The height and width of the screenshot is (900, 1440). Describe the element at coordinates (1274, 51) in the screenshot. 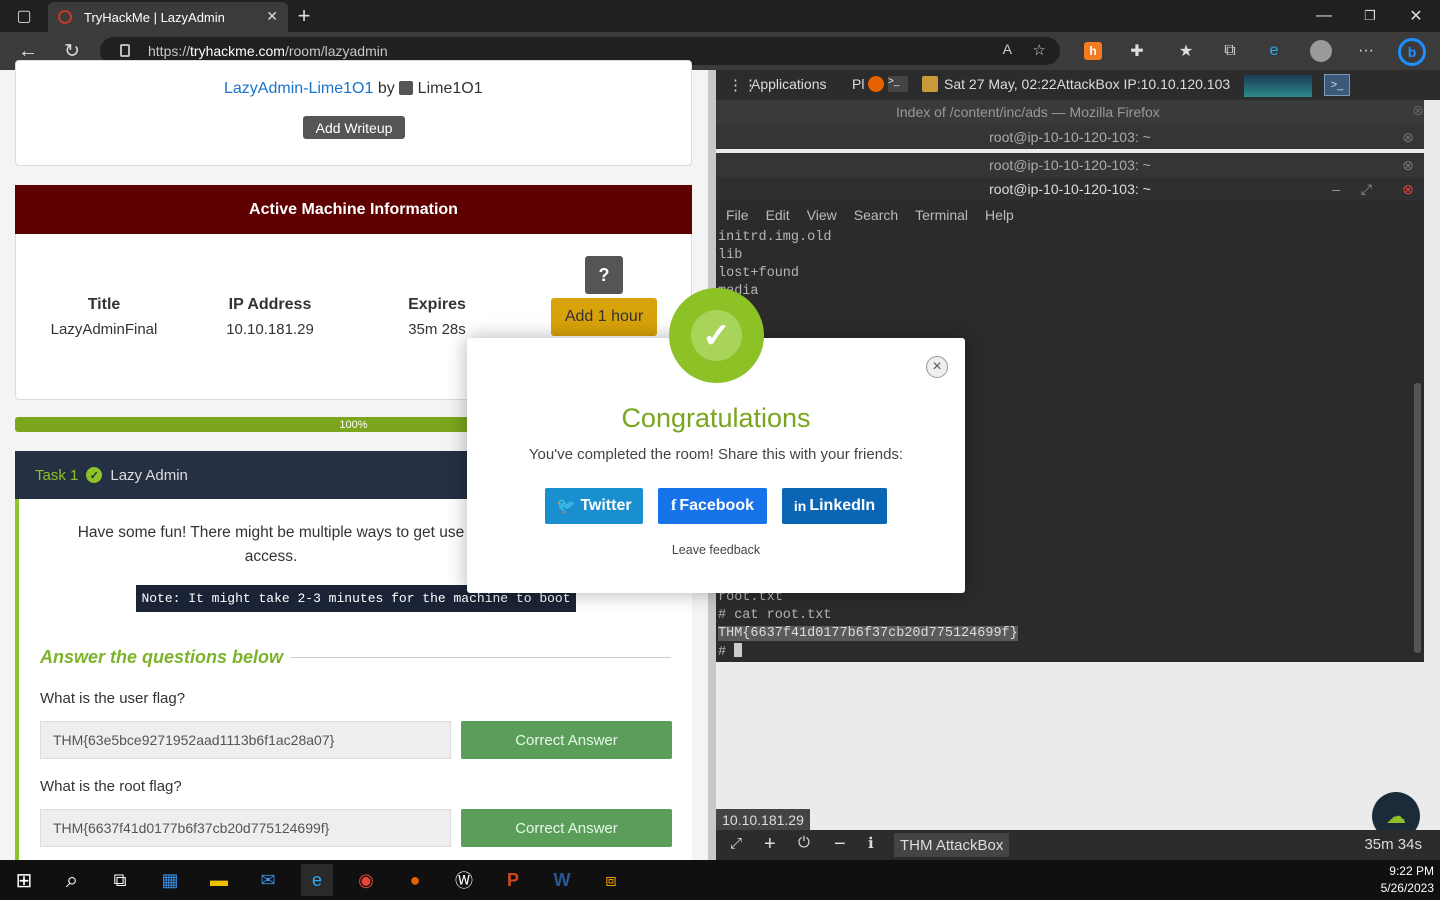

I see `browser-essentials-icon: e` at that location.